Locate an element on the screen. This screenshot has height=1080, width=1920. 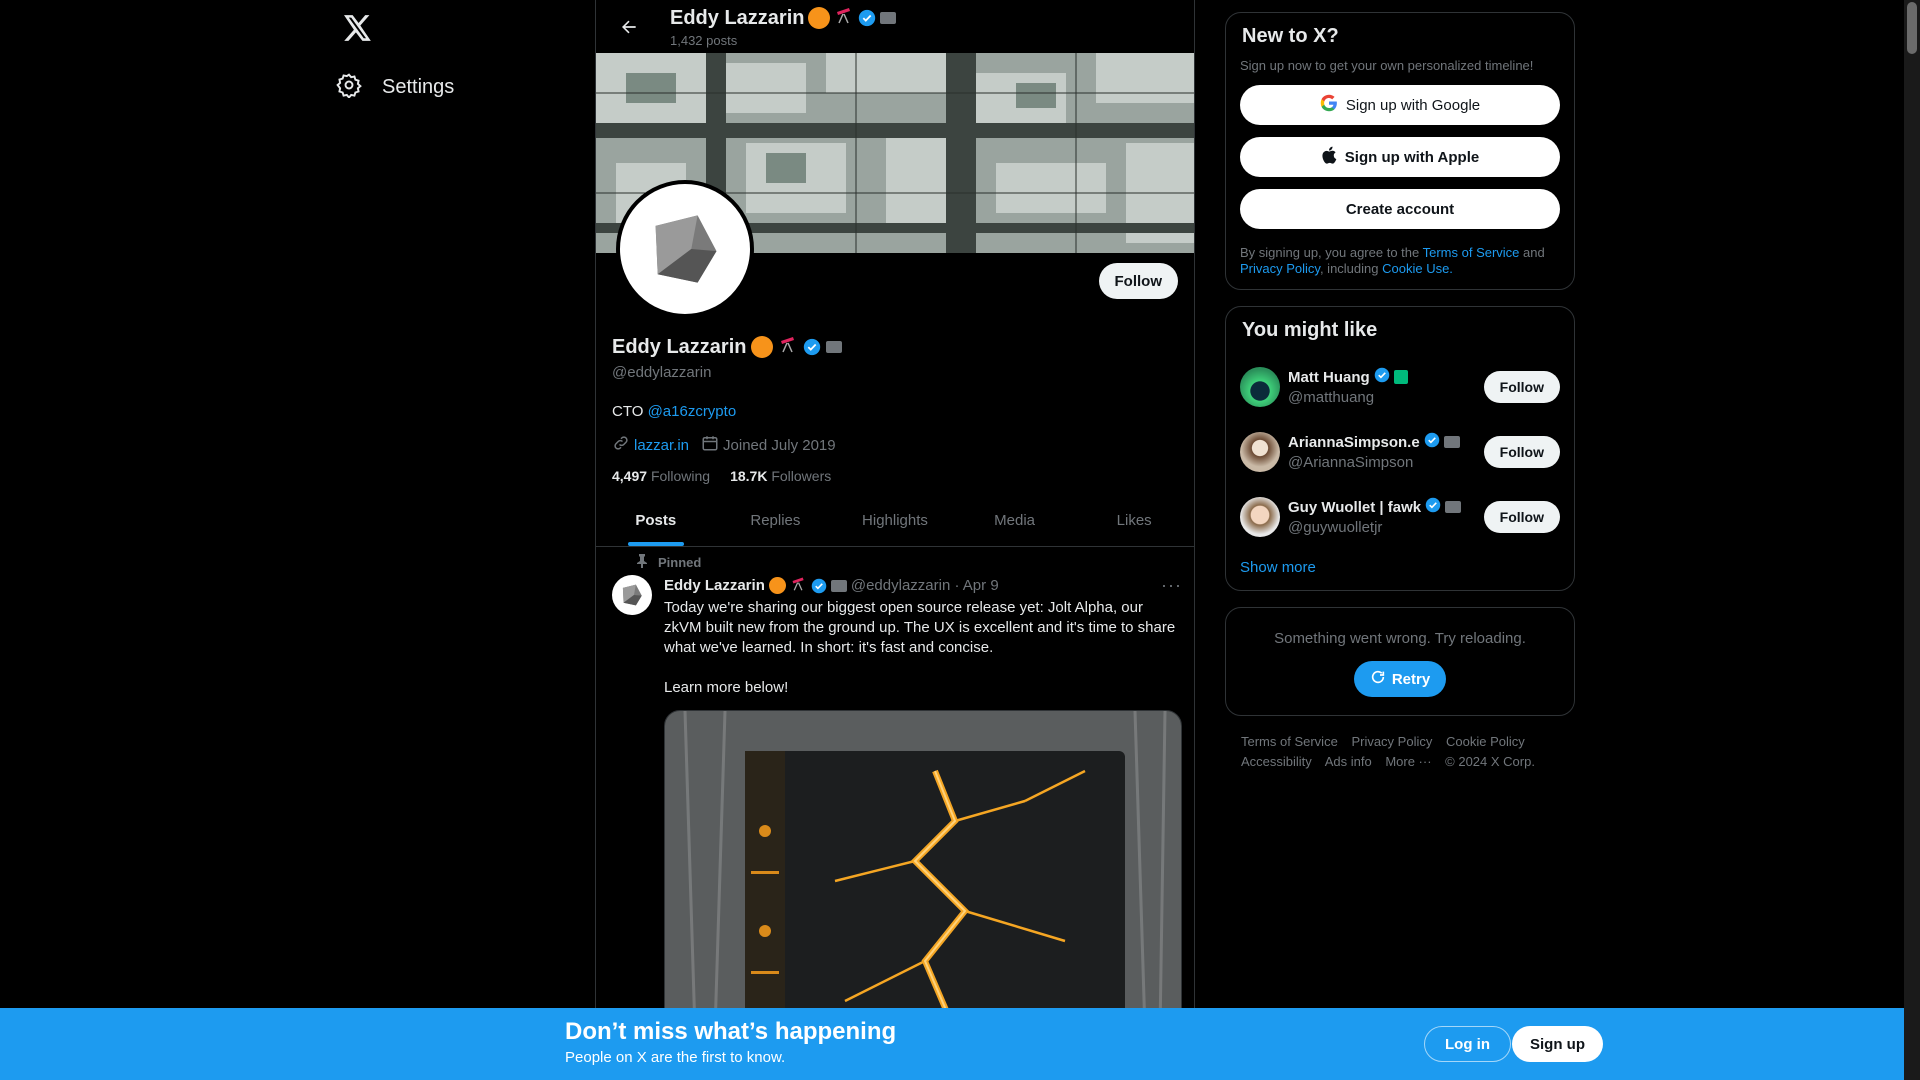
google-icon is located at coordinates (1329, 105).